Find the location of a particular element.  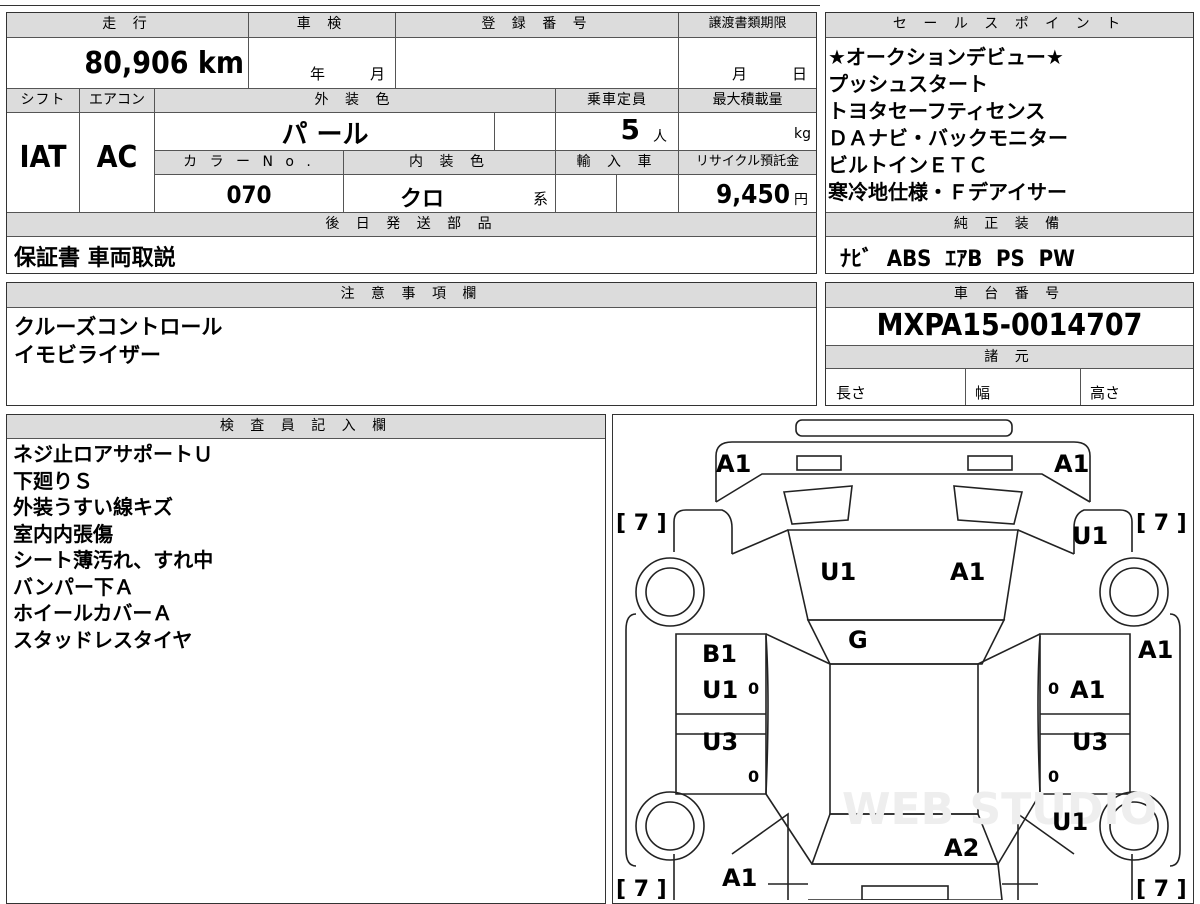

mileage-header: 走 行 is located at coordinates (127, 25).